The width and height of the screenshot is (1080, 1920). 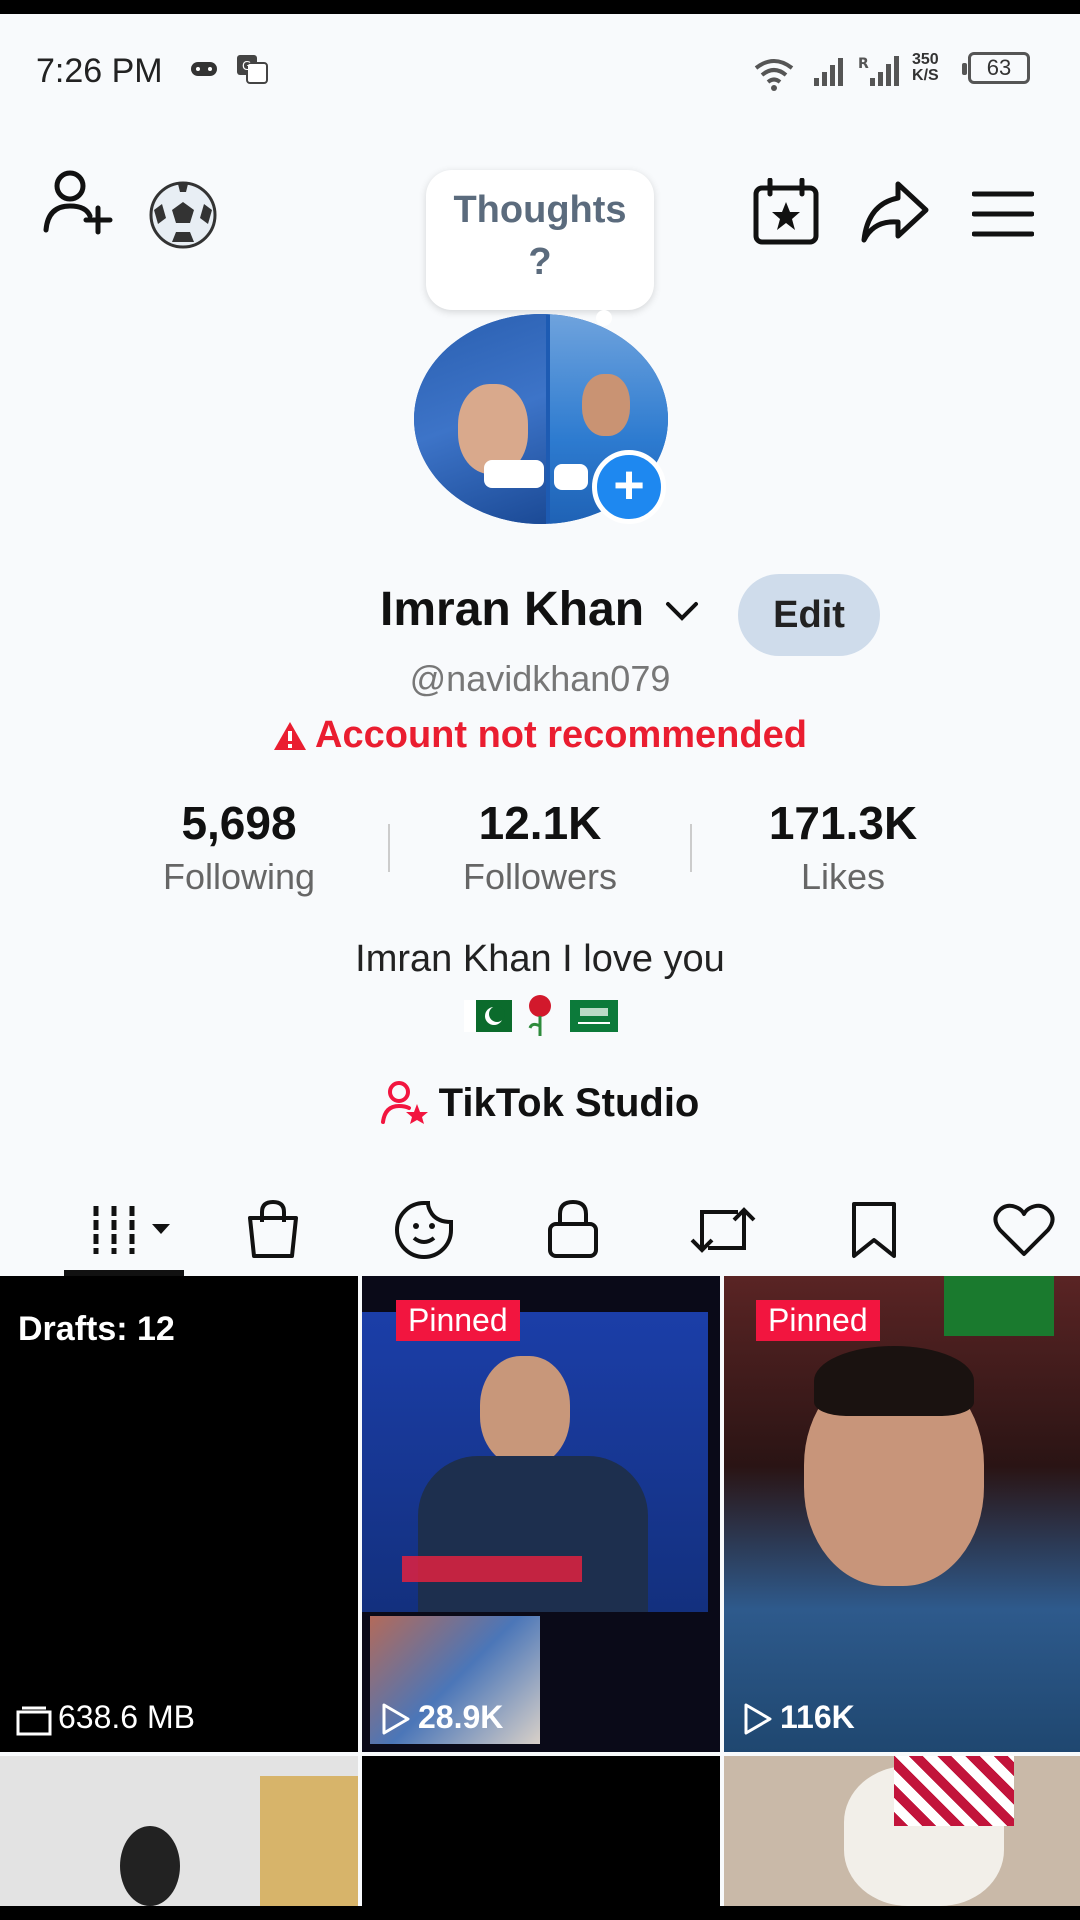 I want to click on stat-following: 5,698 Following, so click(x=239, y=847).